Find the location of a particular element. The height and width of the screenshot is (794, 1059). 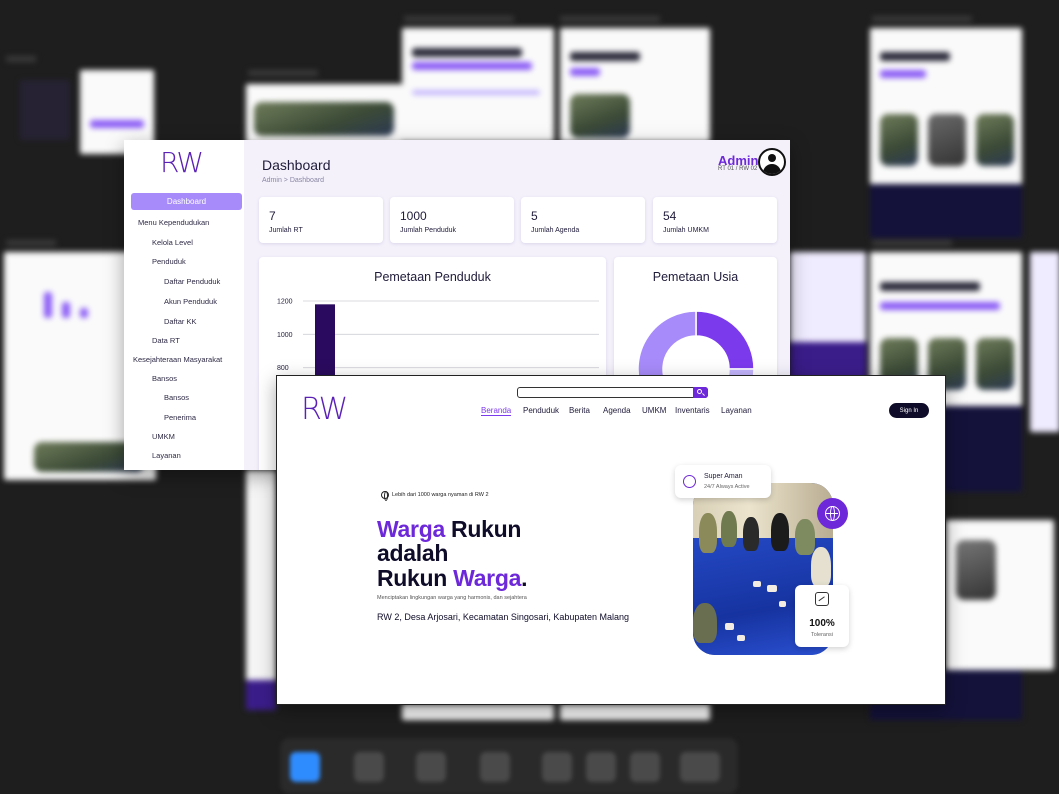

nav-agenda: Agenda is located at coordinates (617, 410).